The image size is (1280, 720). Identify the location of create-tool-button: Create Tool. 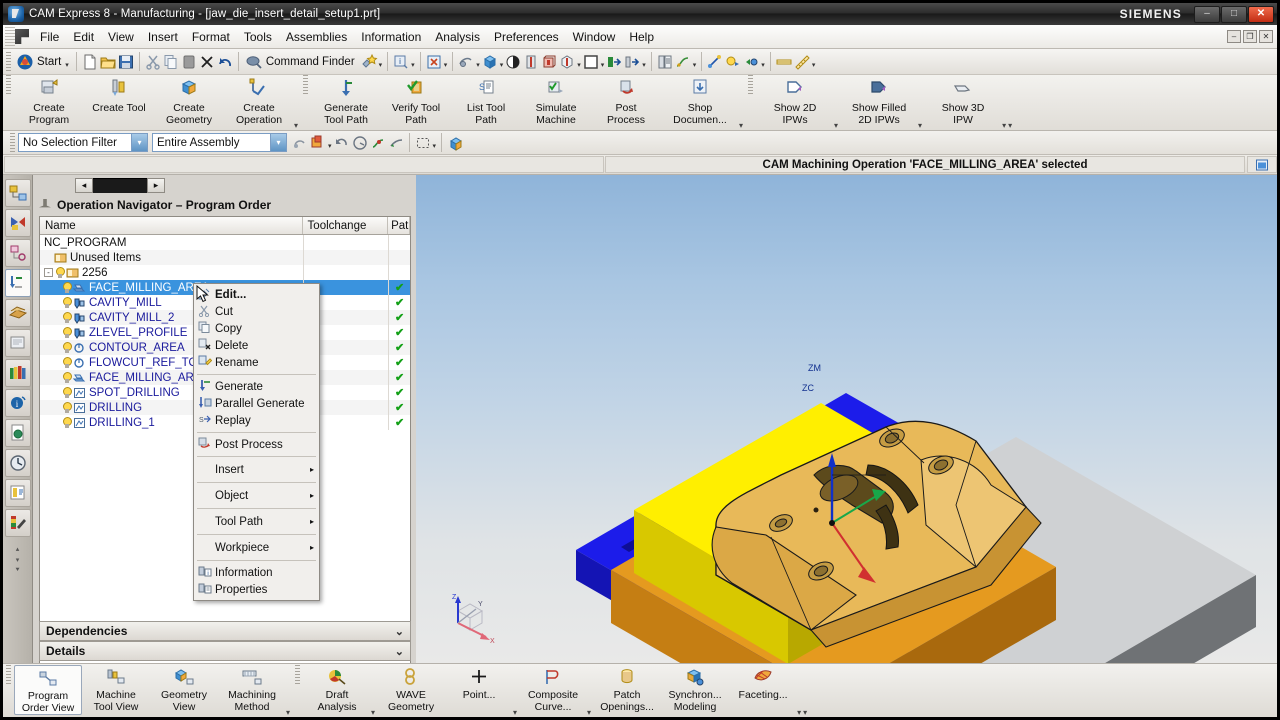
(119, 102).